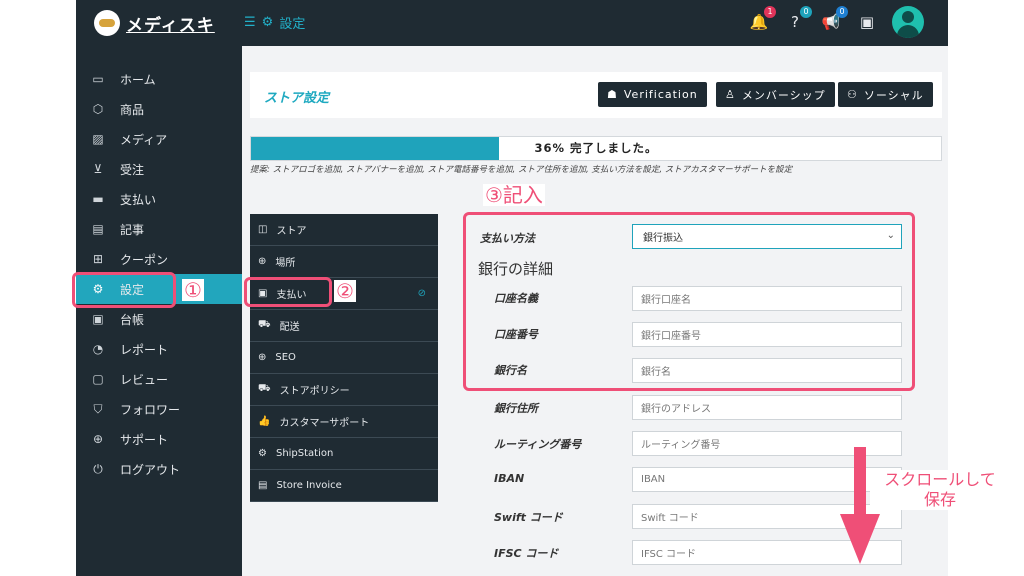  What do you see at coordinates (159, 379) in the screenshot?
I see `sidebar-item-reviews: ▢ レビュー` at bounding box center [159, 379].